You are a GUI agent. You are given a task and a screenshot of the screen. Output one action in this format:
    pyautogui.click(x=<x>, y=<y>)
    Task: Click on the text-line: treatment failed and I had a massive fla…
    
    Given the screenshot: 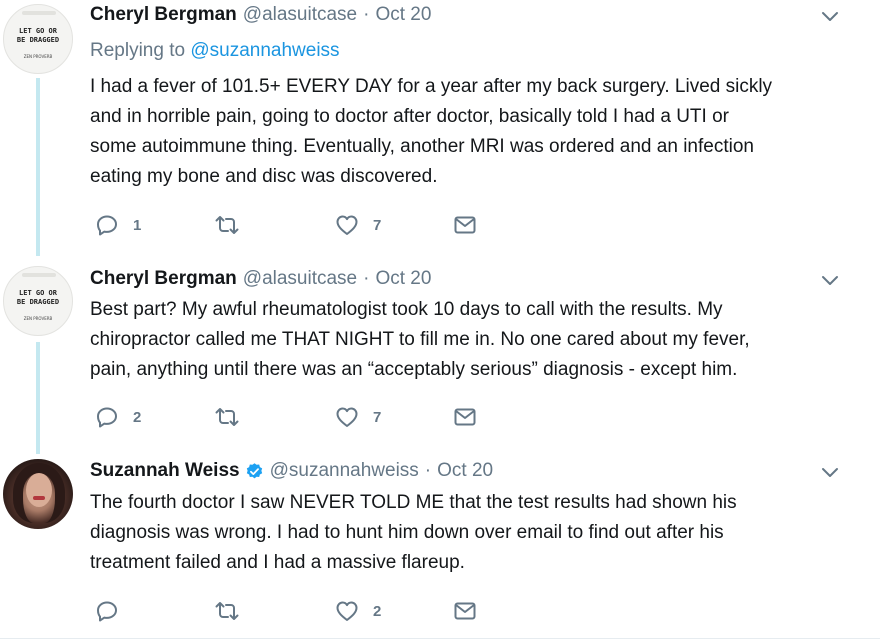 What is the action you would take?
    pyautogui.click(x=277, y=562)
    